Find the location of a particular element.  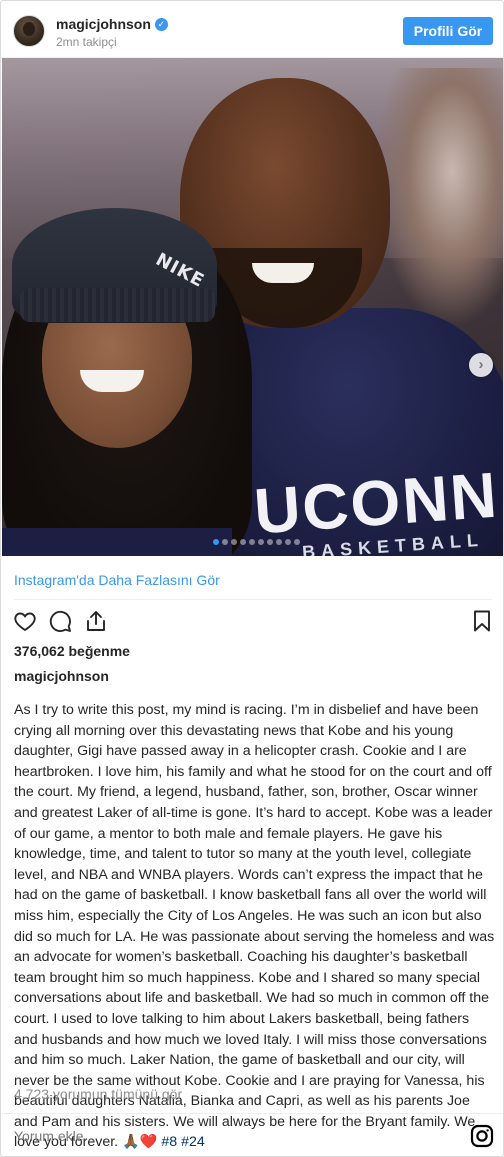

comment-icon is located at coordinates (60, 621).